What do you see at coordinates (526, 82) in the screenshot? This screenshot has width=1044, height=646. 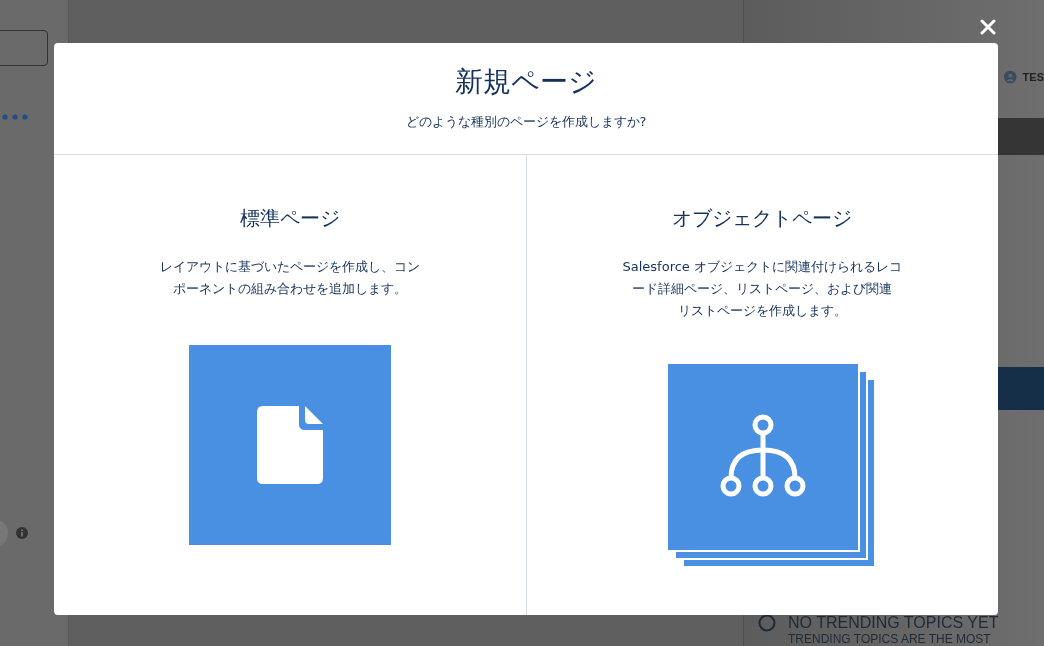 I see `modal-title: 新規ページ` at bounding box center [526, 82].